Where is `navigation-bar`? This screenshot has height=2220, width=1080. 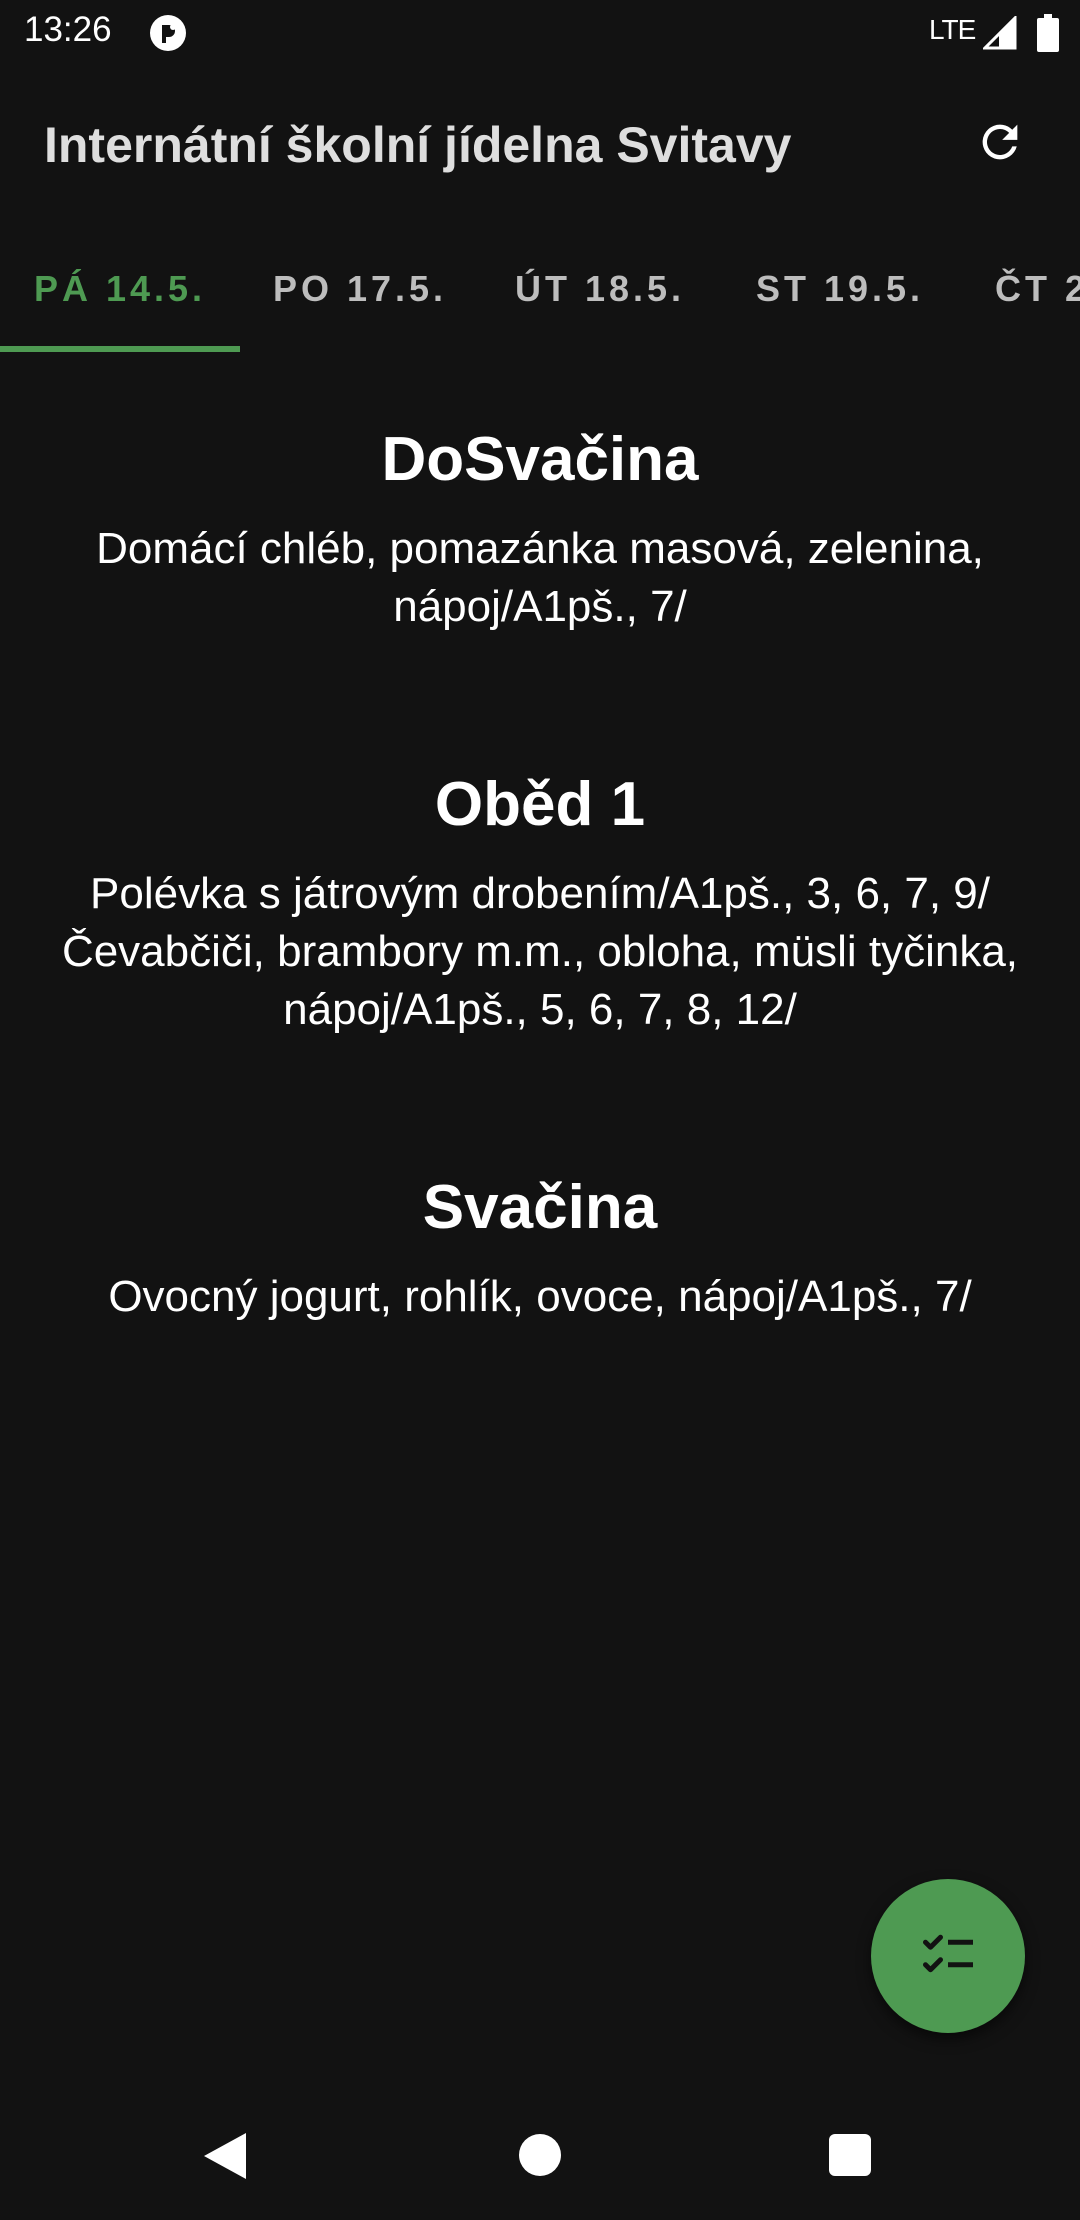
navigation-bar is located at coordinates (540, 2155).